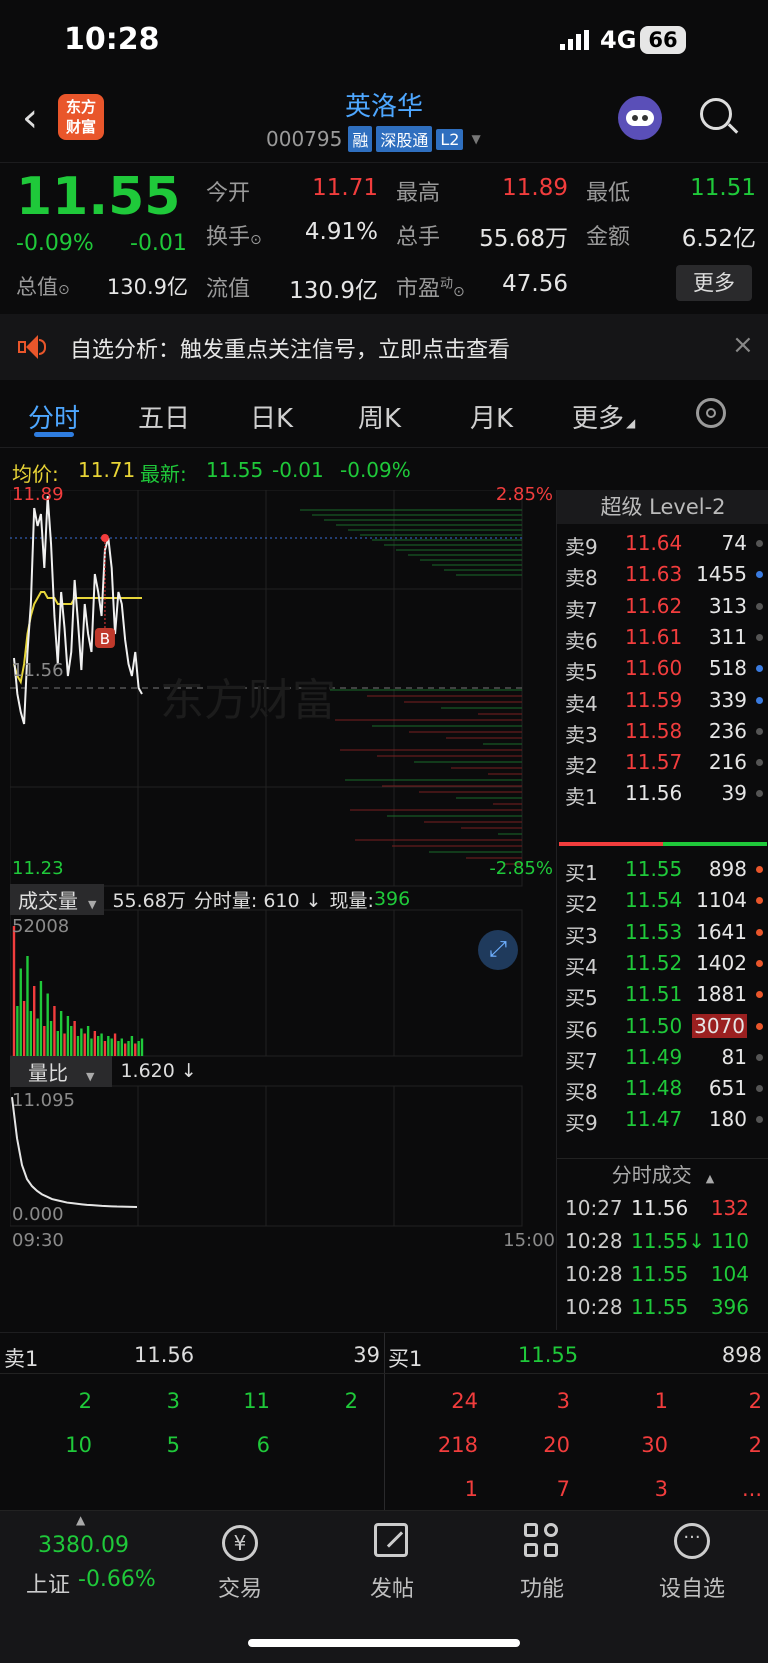 This screenshot has height=1663, width=768. What do you see at coordinates (662, 1174) in the screenshot?
I see `trades-title: 分时成交 ▲` at bounding box center [662, 1174].